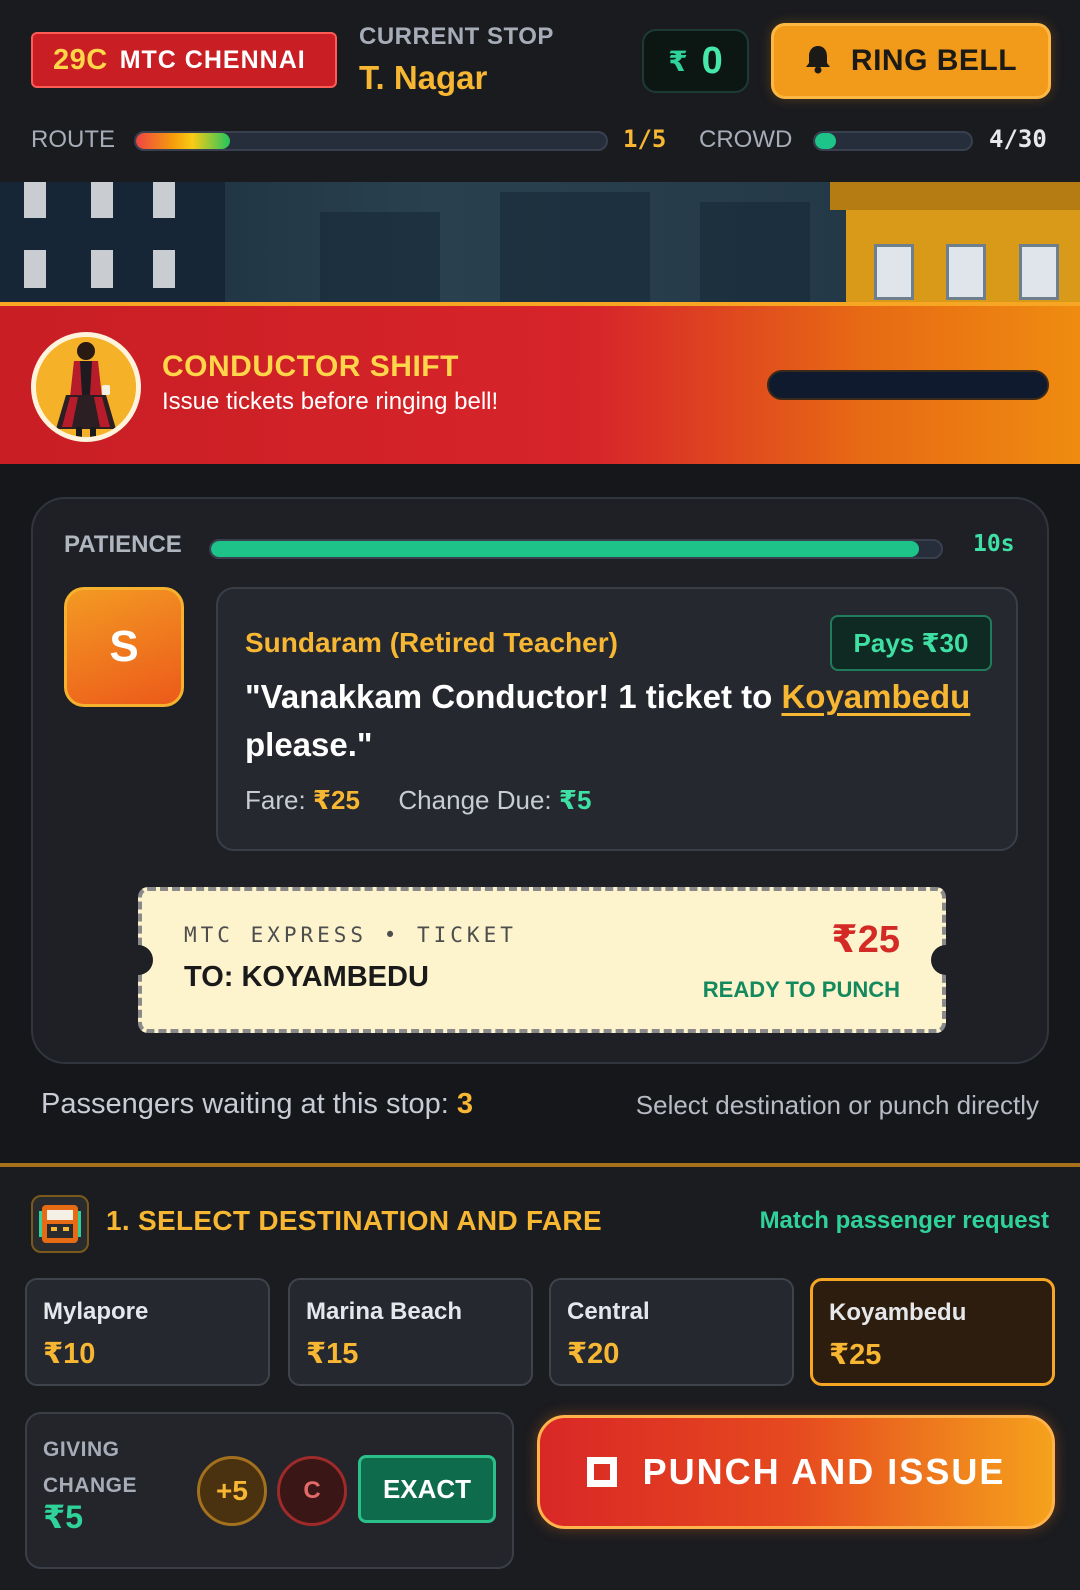  What do you see at coordinates (645, 139) in the screenshot?
I see `route-count: 1/5` at bounding box center [645, 139].